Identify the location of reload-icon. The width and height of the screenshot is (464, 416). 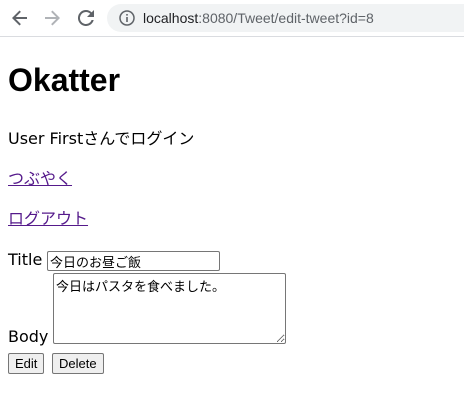
(86, 18).